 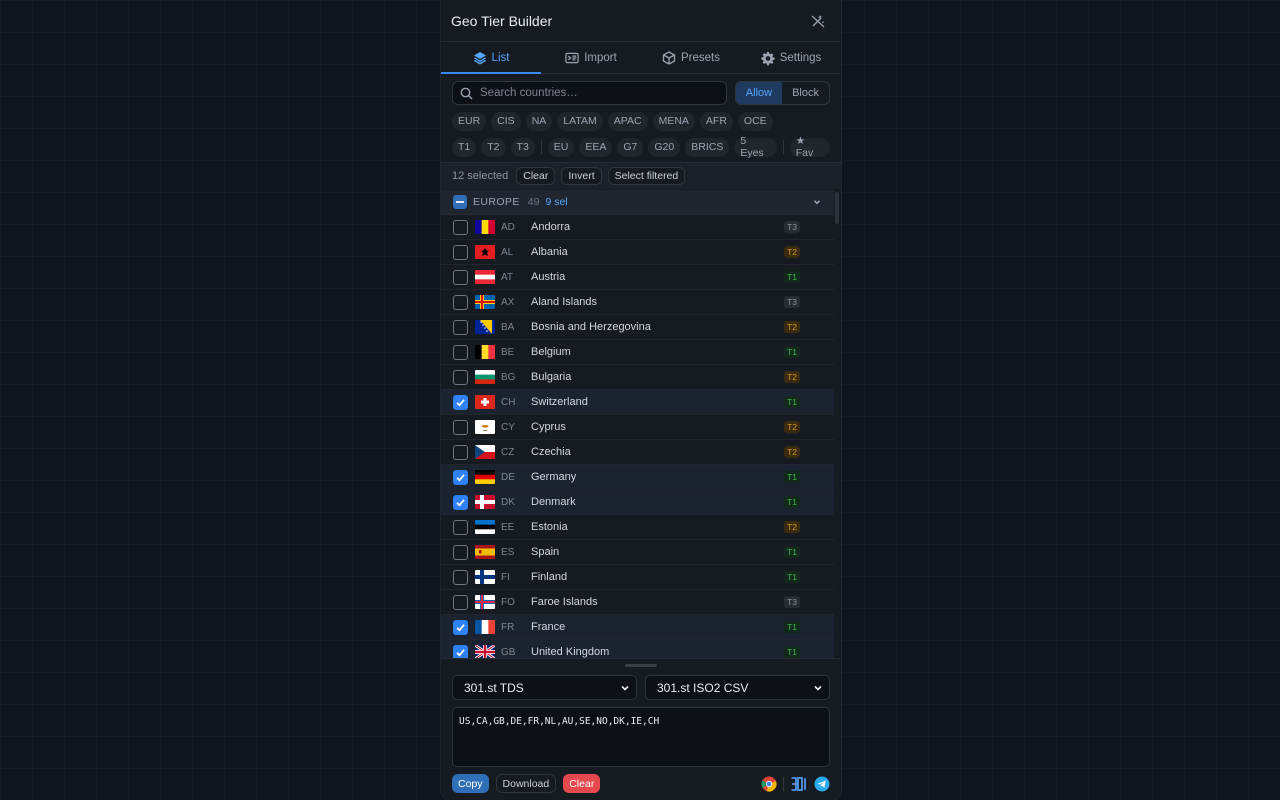 What do you see at coordinates (637, 452) in the screenshot?
I see `country-row: CZ Czechia T2` at bounding box center [637, 452].